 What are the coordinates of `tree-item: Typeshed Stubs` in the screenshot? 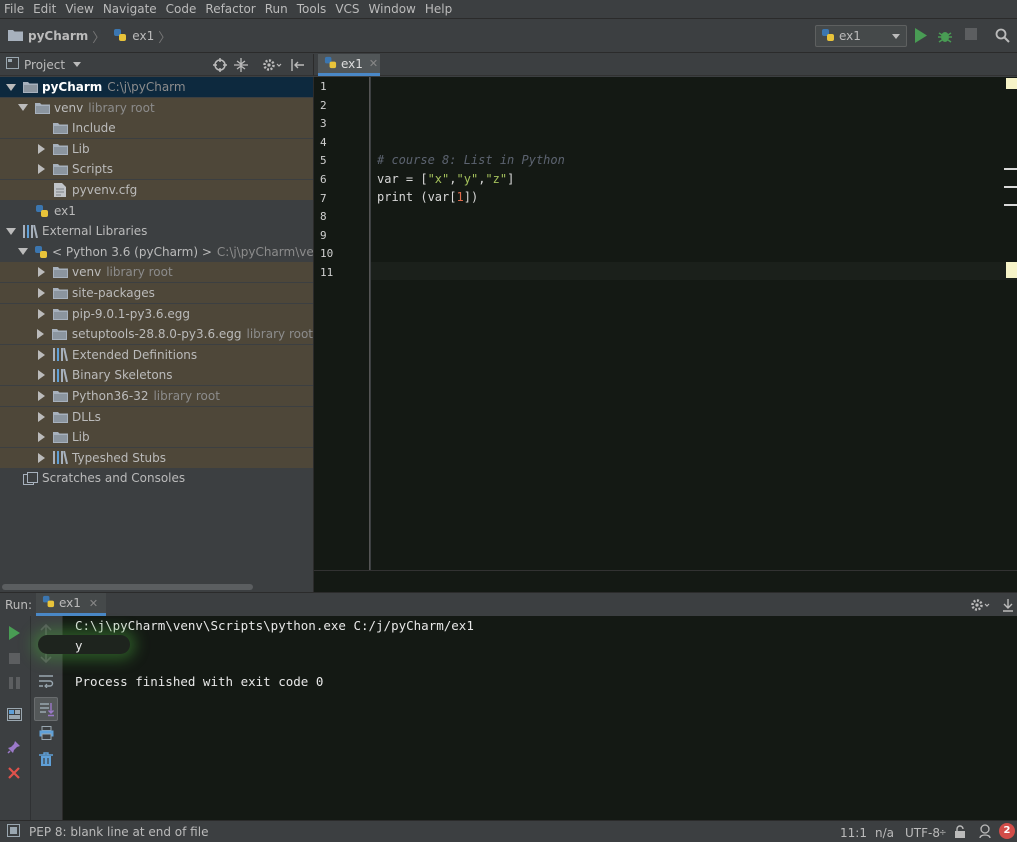 It's located at (156, 457).